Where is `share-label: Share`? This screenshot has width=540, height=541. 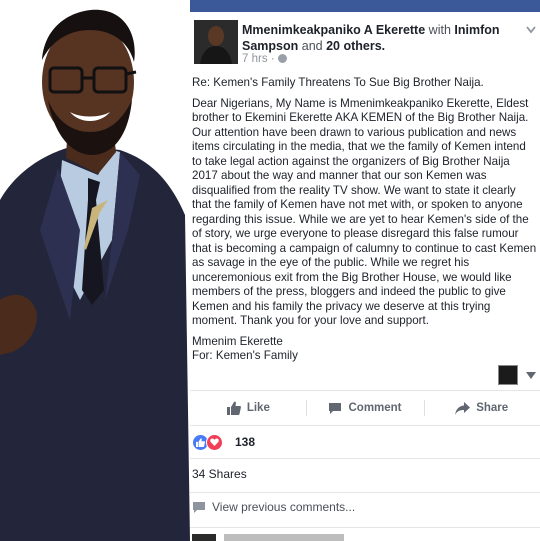 share-label: Share is located at coordinates (492, 408).